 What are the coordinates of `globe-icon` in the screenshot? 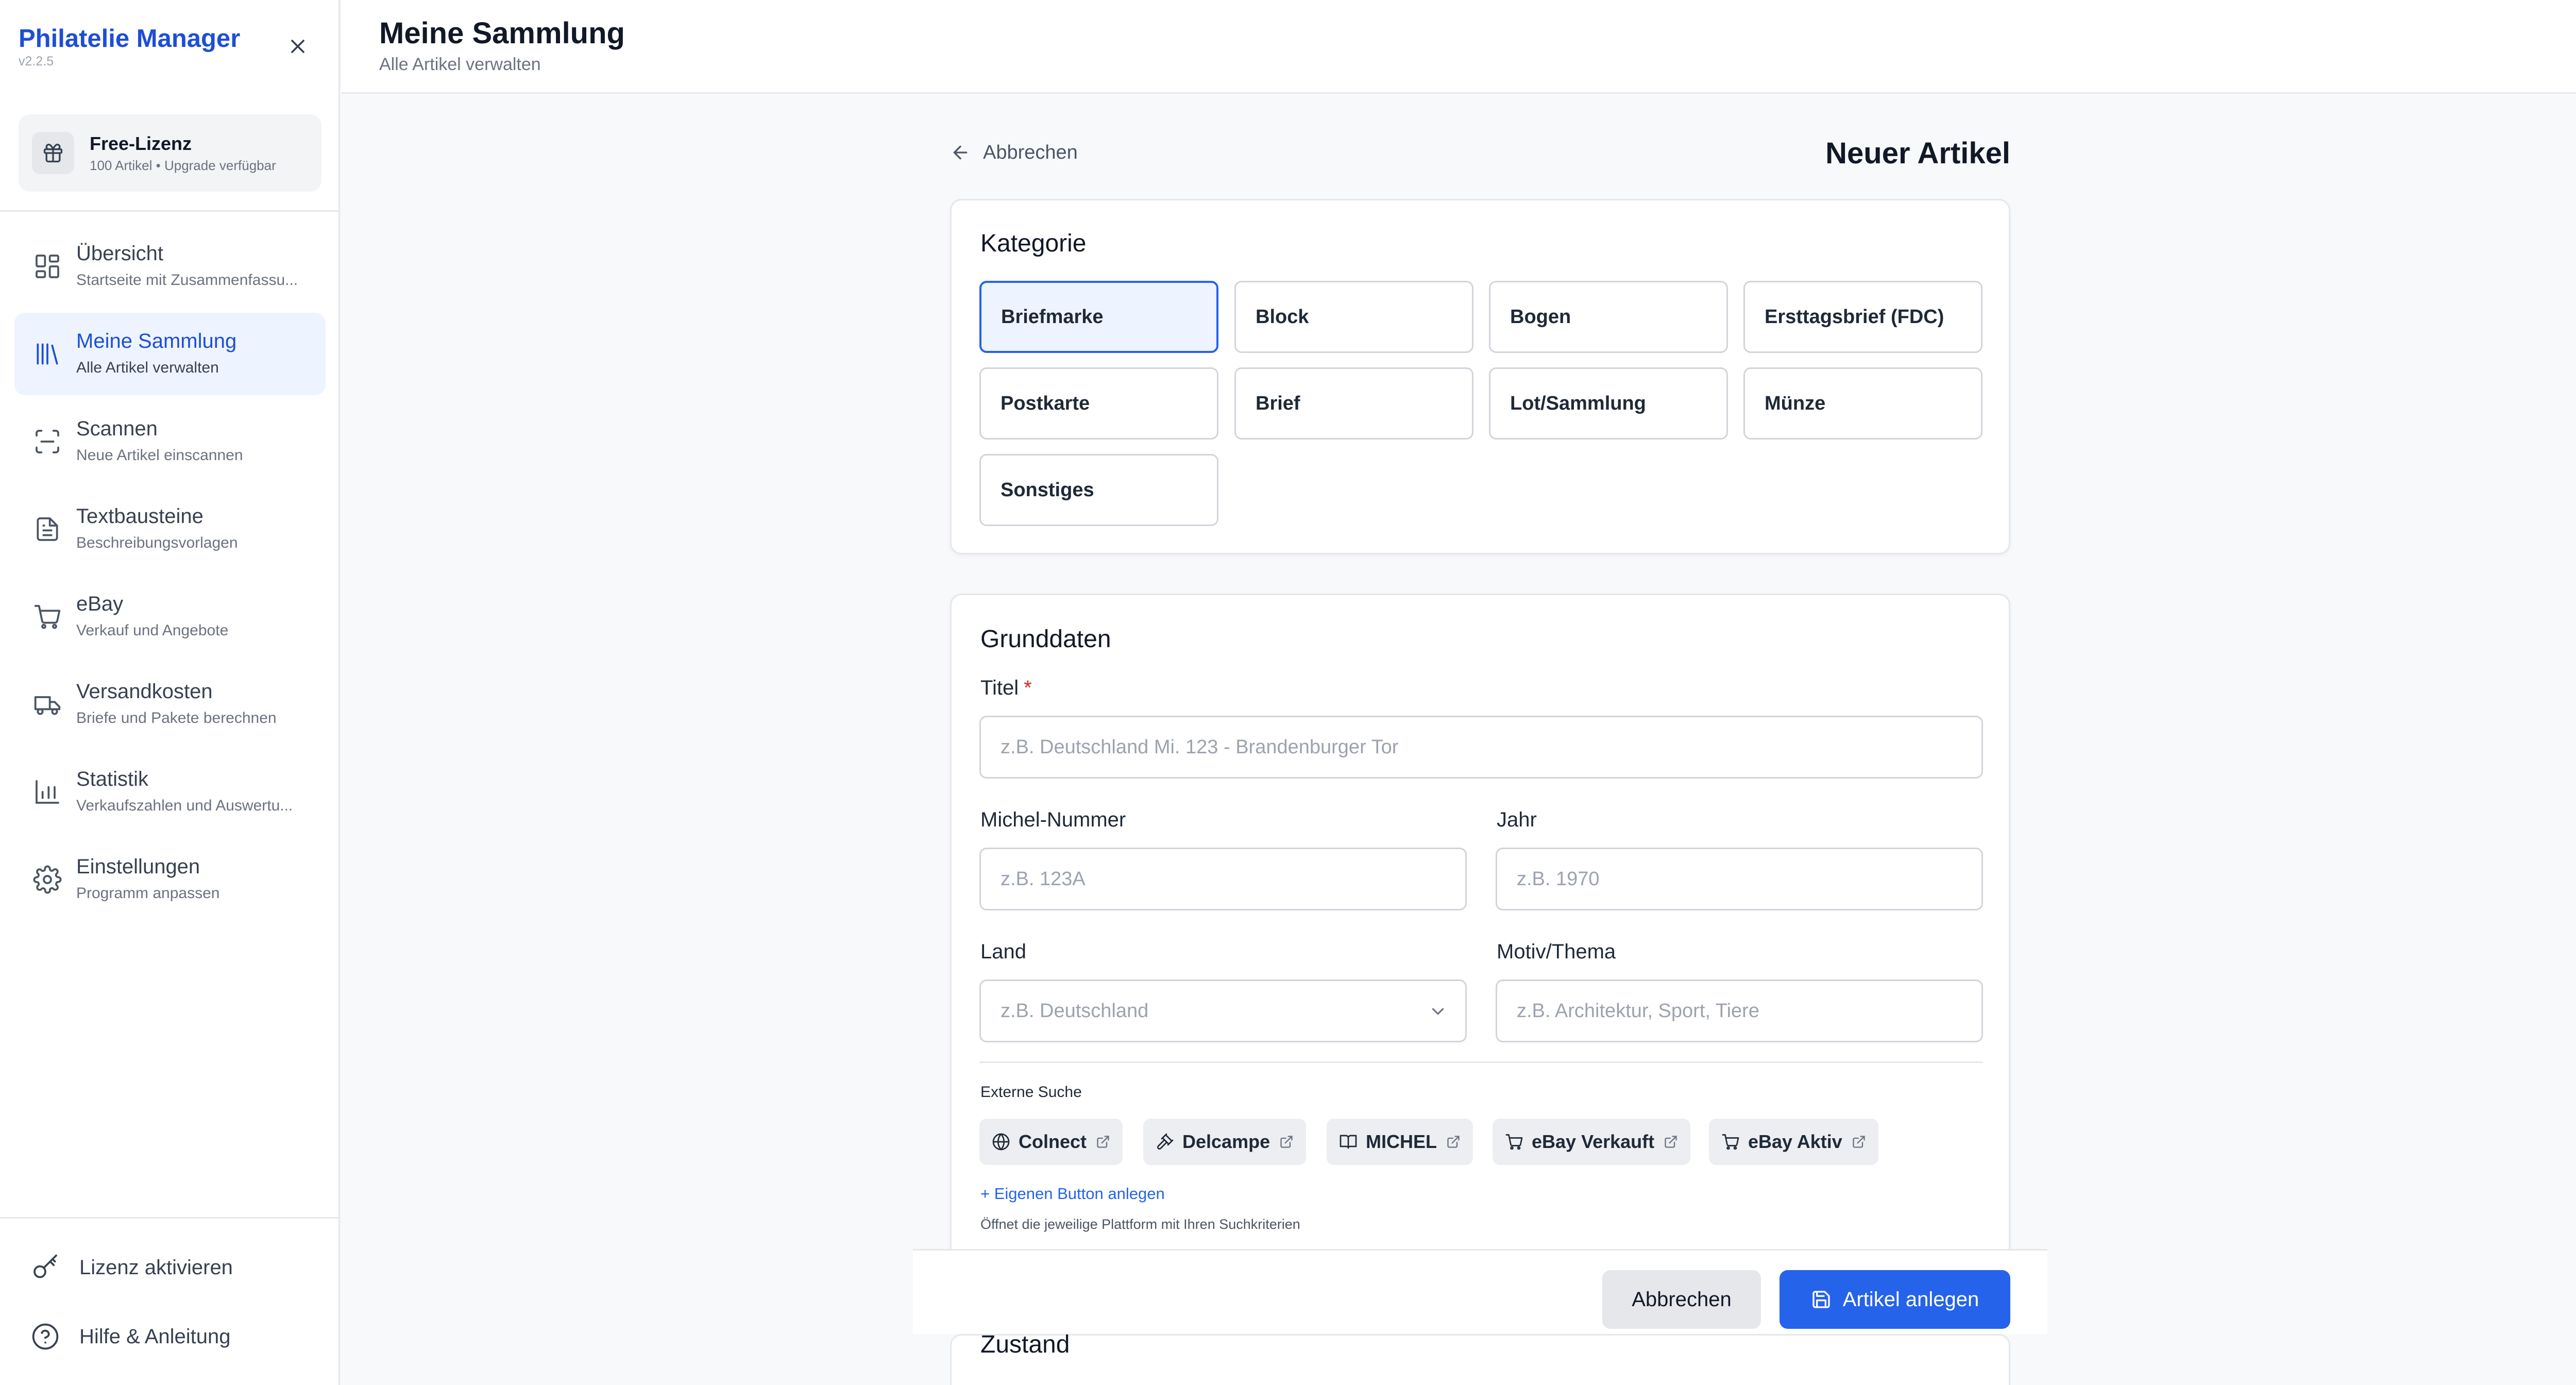 It's located at (1001, 1142).